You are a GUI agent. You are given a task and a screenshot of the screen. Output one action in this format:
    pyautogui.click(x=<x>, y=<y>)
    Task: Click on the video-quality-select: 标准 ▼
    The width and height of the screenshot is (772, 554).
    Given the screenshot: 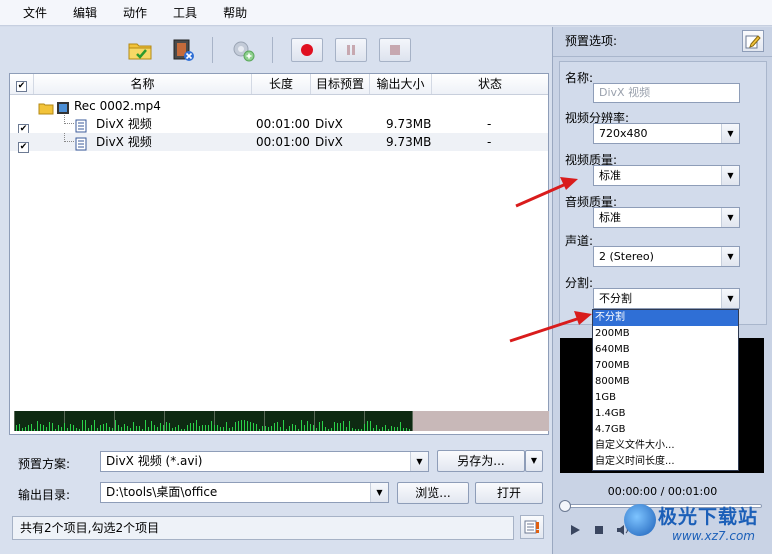 What is the action you would take?
    pyautogui.click(x=666, y=175)
    